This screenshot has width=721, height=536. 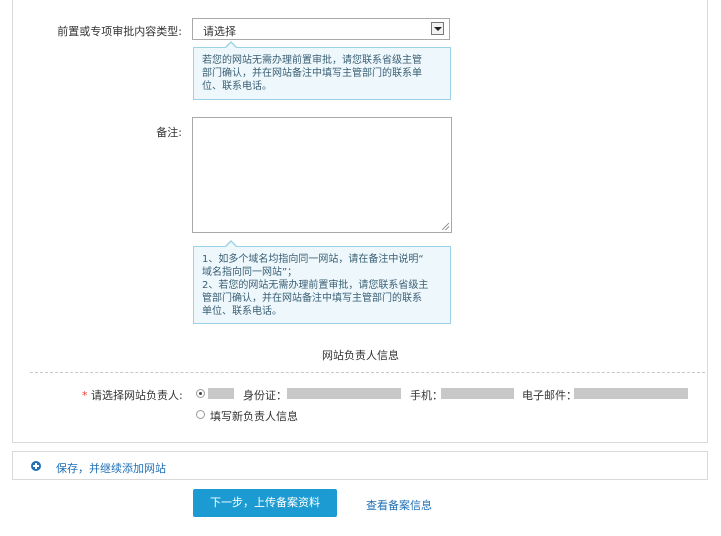 What do you see at coordinates (265, 503) in the screenshot?
I see `next-upload-button: 下一步，上传备案资料` at bounding box center [265, 503].